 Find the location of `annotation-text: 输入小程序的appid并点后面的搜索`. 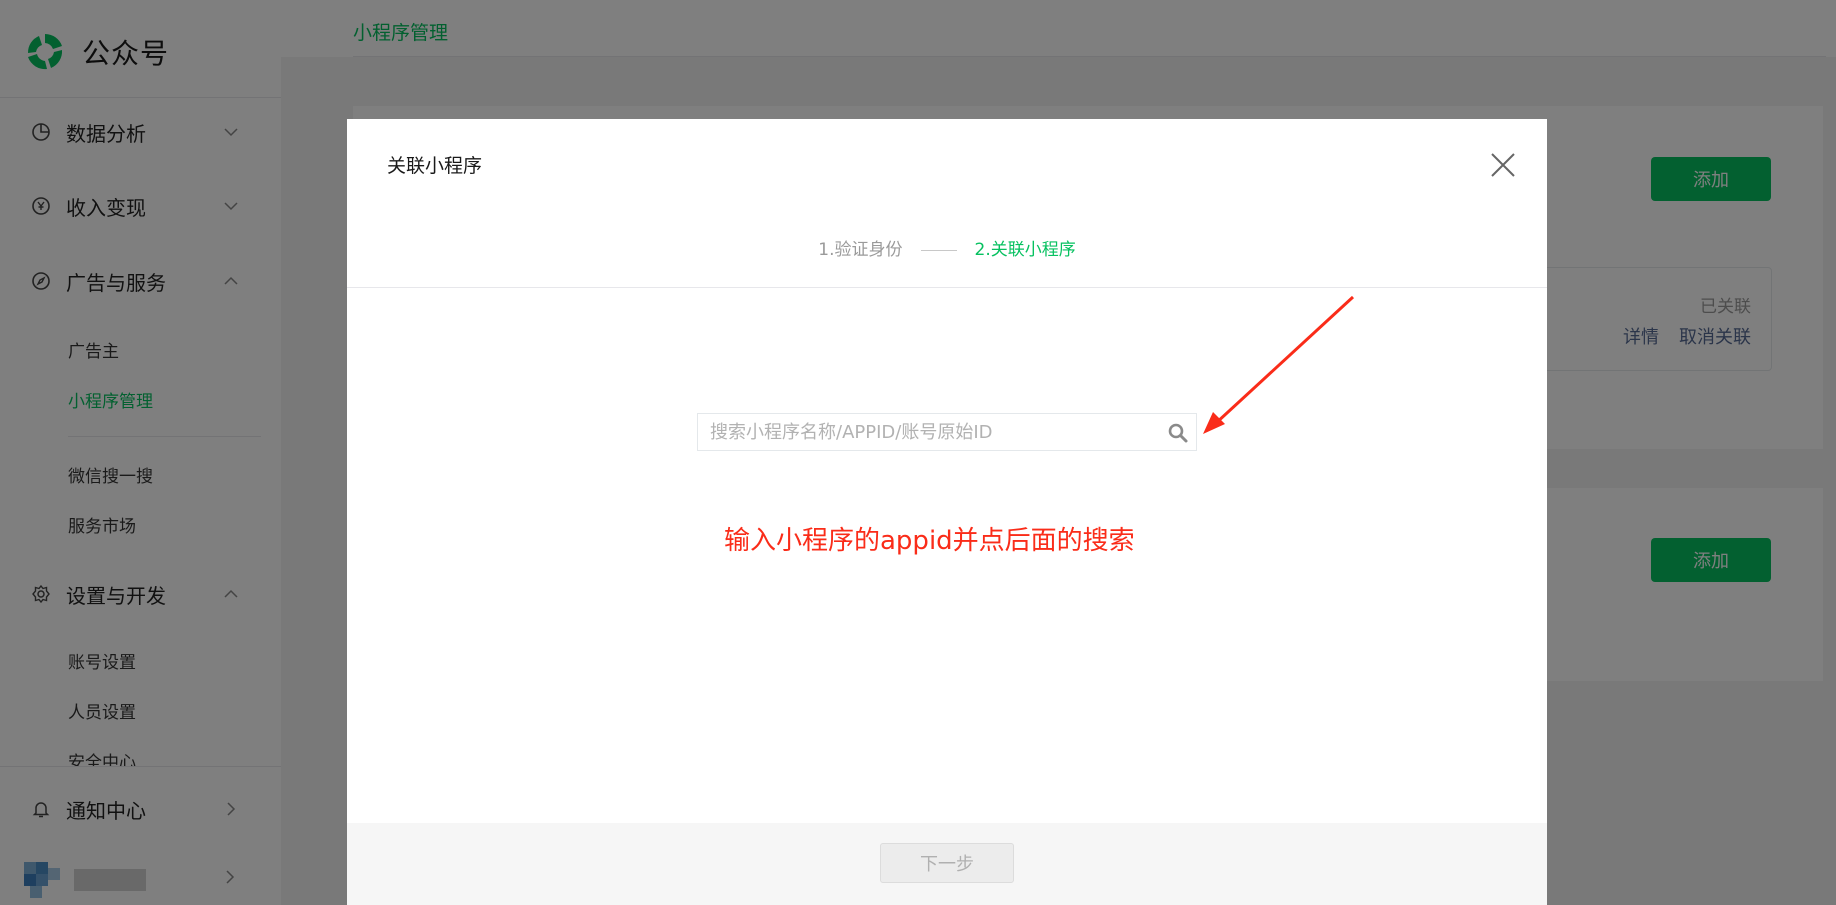

annotation-text: 输入小程序的appid并点后面的搜索 is located at coordinates (929, 541).